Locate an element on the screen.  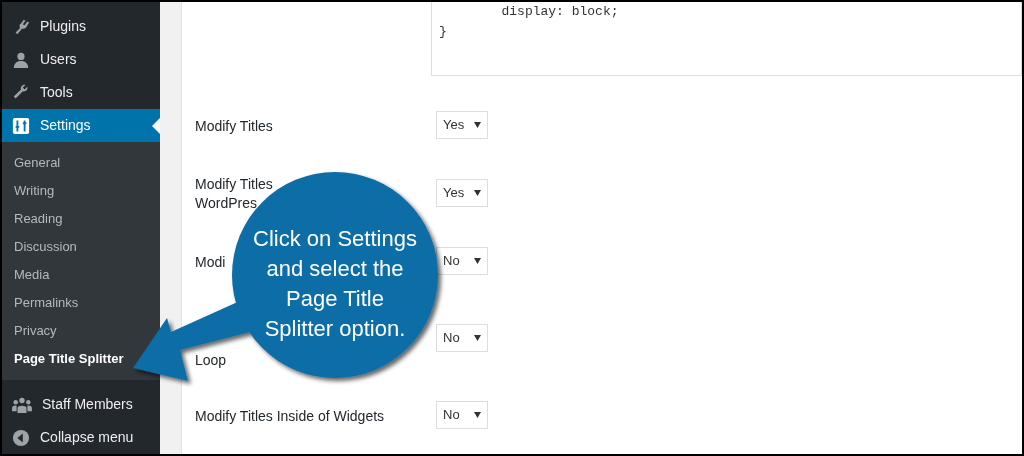
menu-item: Collapse menu is located at coordinates (87, 437).